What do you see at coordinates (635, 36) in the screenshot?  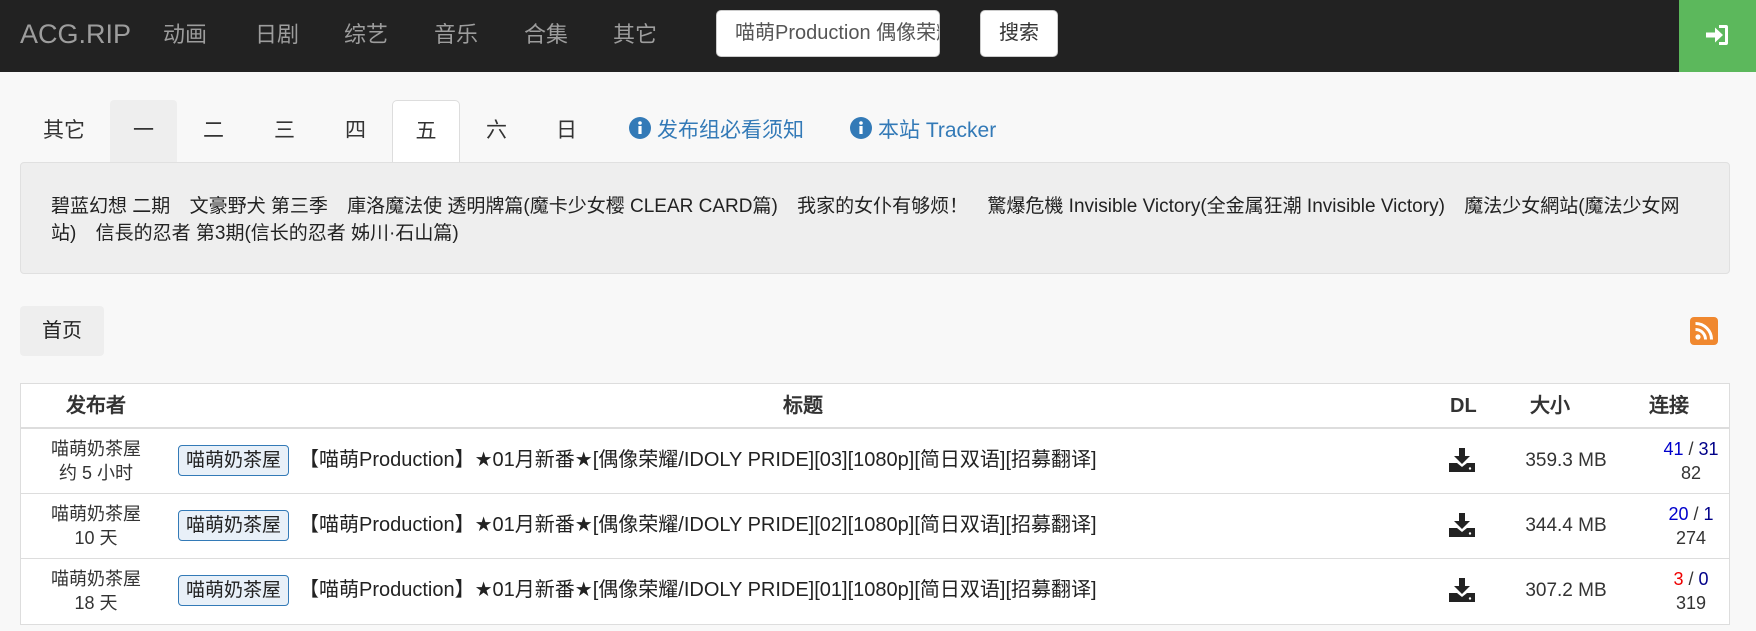 I see `nav-item-other: 其它` at bounding box center [635, 36].